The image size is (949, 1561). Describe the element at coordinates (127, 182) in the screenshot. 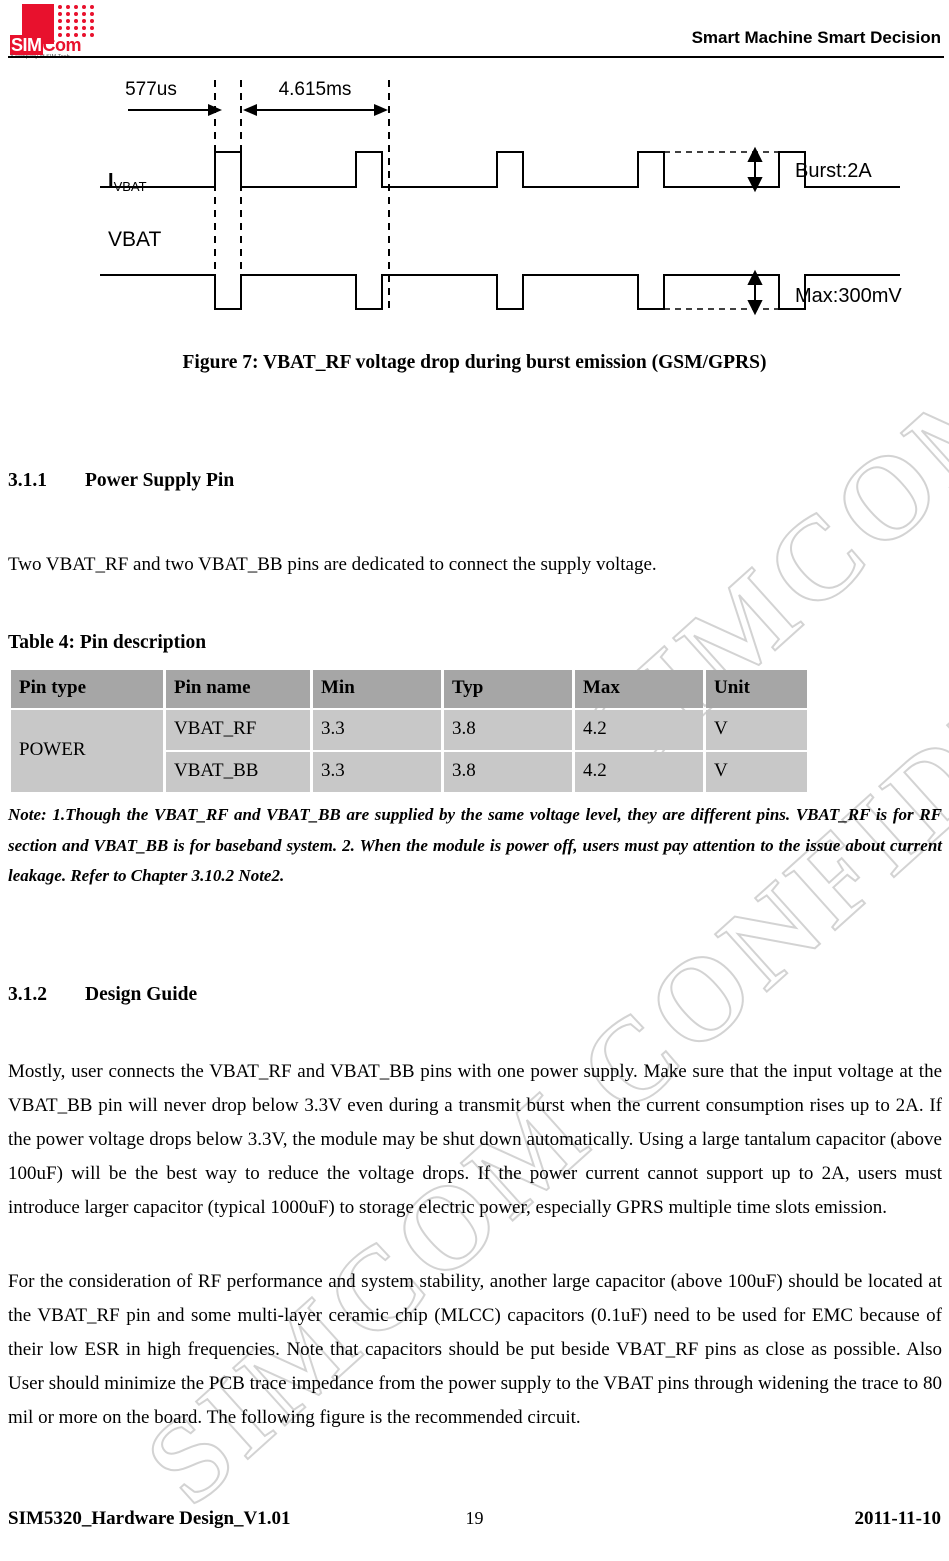

I see `label-ivbat: IVBAT` at that location.